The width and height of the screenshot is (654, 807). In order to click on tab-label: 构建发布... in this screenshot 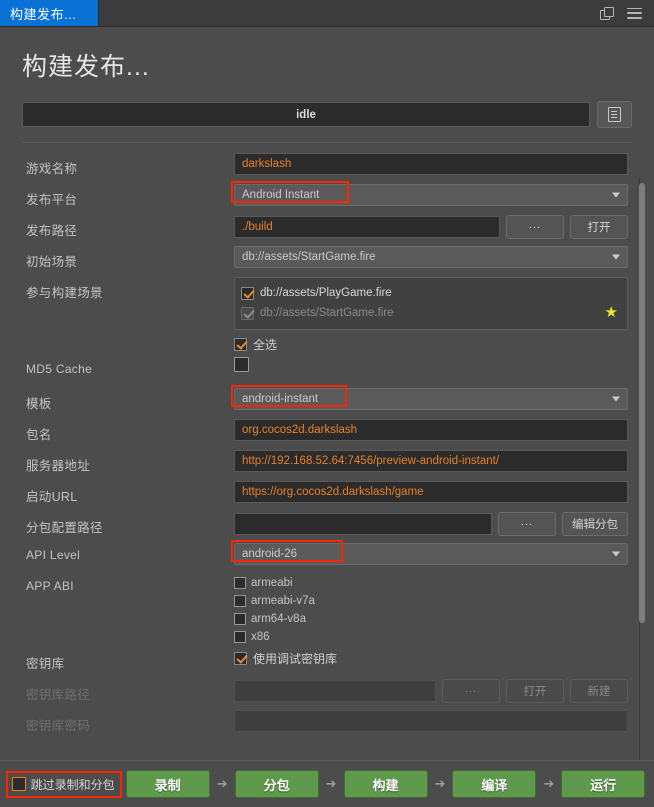, I will do `click(43, 14)`.